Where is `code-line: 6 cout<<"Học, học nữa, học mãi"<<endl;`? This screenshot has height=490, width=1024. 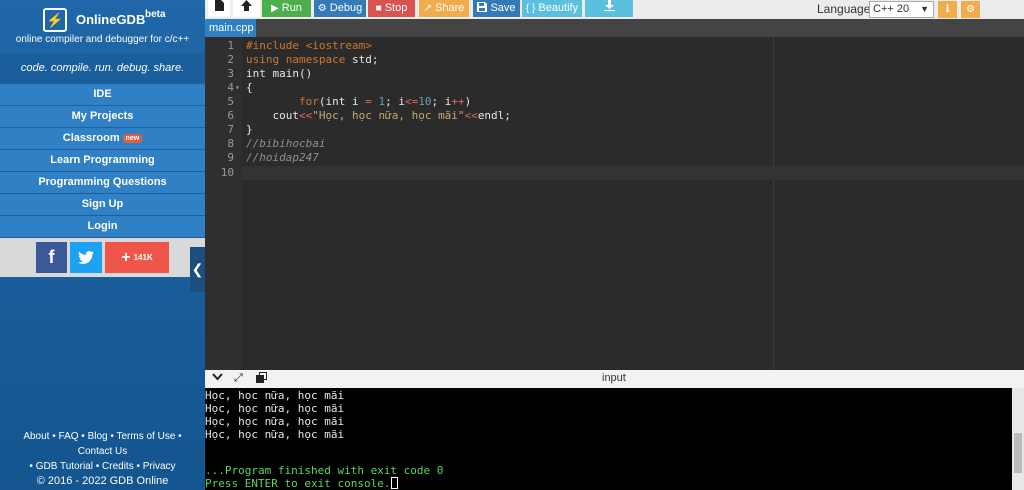 code-line: 6 cout<<"Học, học nữa, học mãi"<<endl; is located at coordinates (369, 115).